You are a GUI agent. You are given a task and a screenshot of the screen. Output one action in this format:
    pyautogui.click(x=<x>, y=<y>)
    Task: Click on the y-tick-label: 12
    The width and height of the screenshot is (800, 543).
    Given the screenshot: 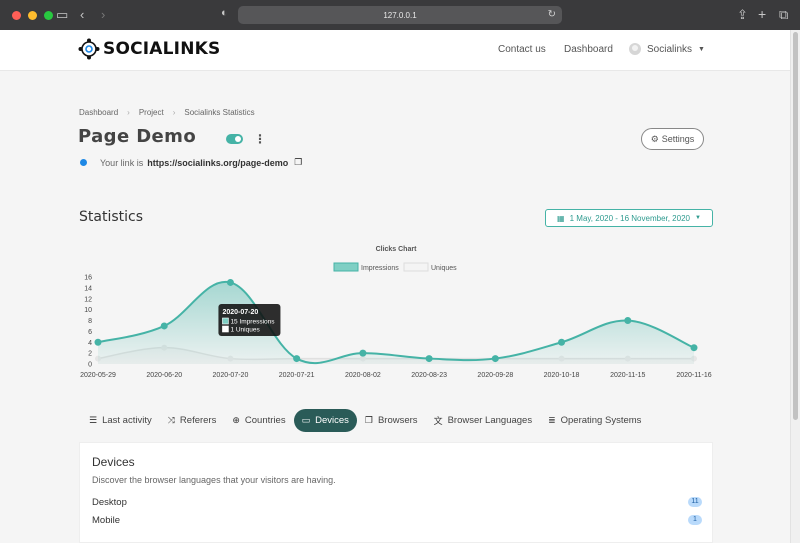 What is the action you would take?
    pyautogui.click(x=88, y=299)
    